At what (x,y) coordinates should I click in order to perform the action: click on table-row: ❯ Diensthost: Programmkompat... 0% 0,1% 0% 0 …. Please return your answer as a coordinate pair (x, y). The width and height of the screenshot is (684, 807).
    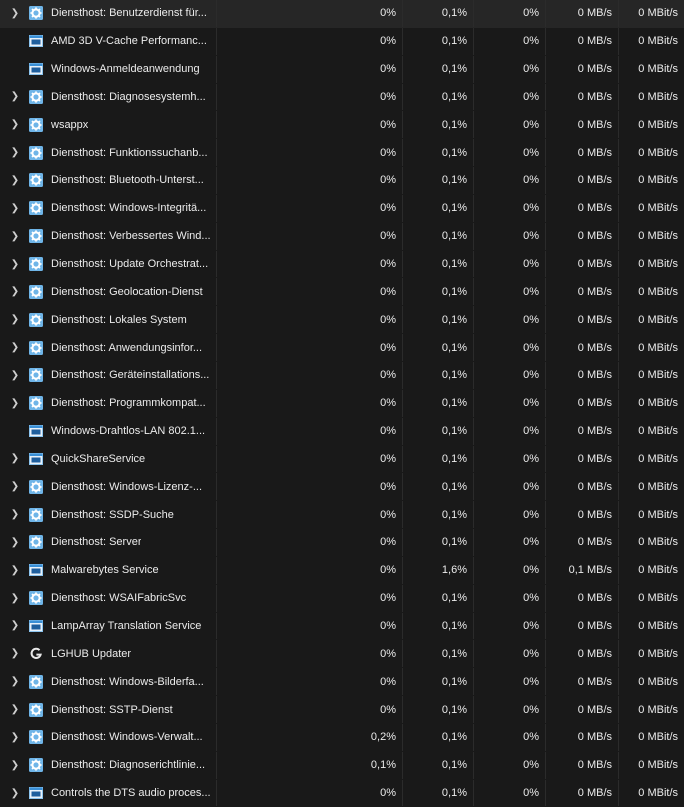
    Looking at the image, I should click on (342, 403).